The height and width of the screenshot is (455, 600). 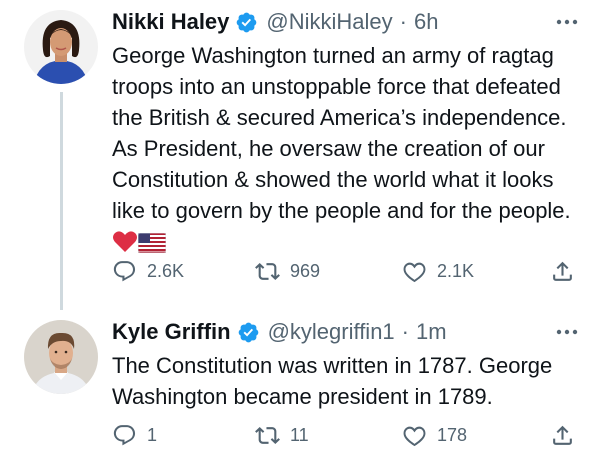 What do you see at coordinates (152, 434) in the screenshot?
I see `reply-count: 1` at bounding box center [152, 434].